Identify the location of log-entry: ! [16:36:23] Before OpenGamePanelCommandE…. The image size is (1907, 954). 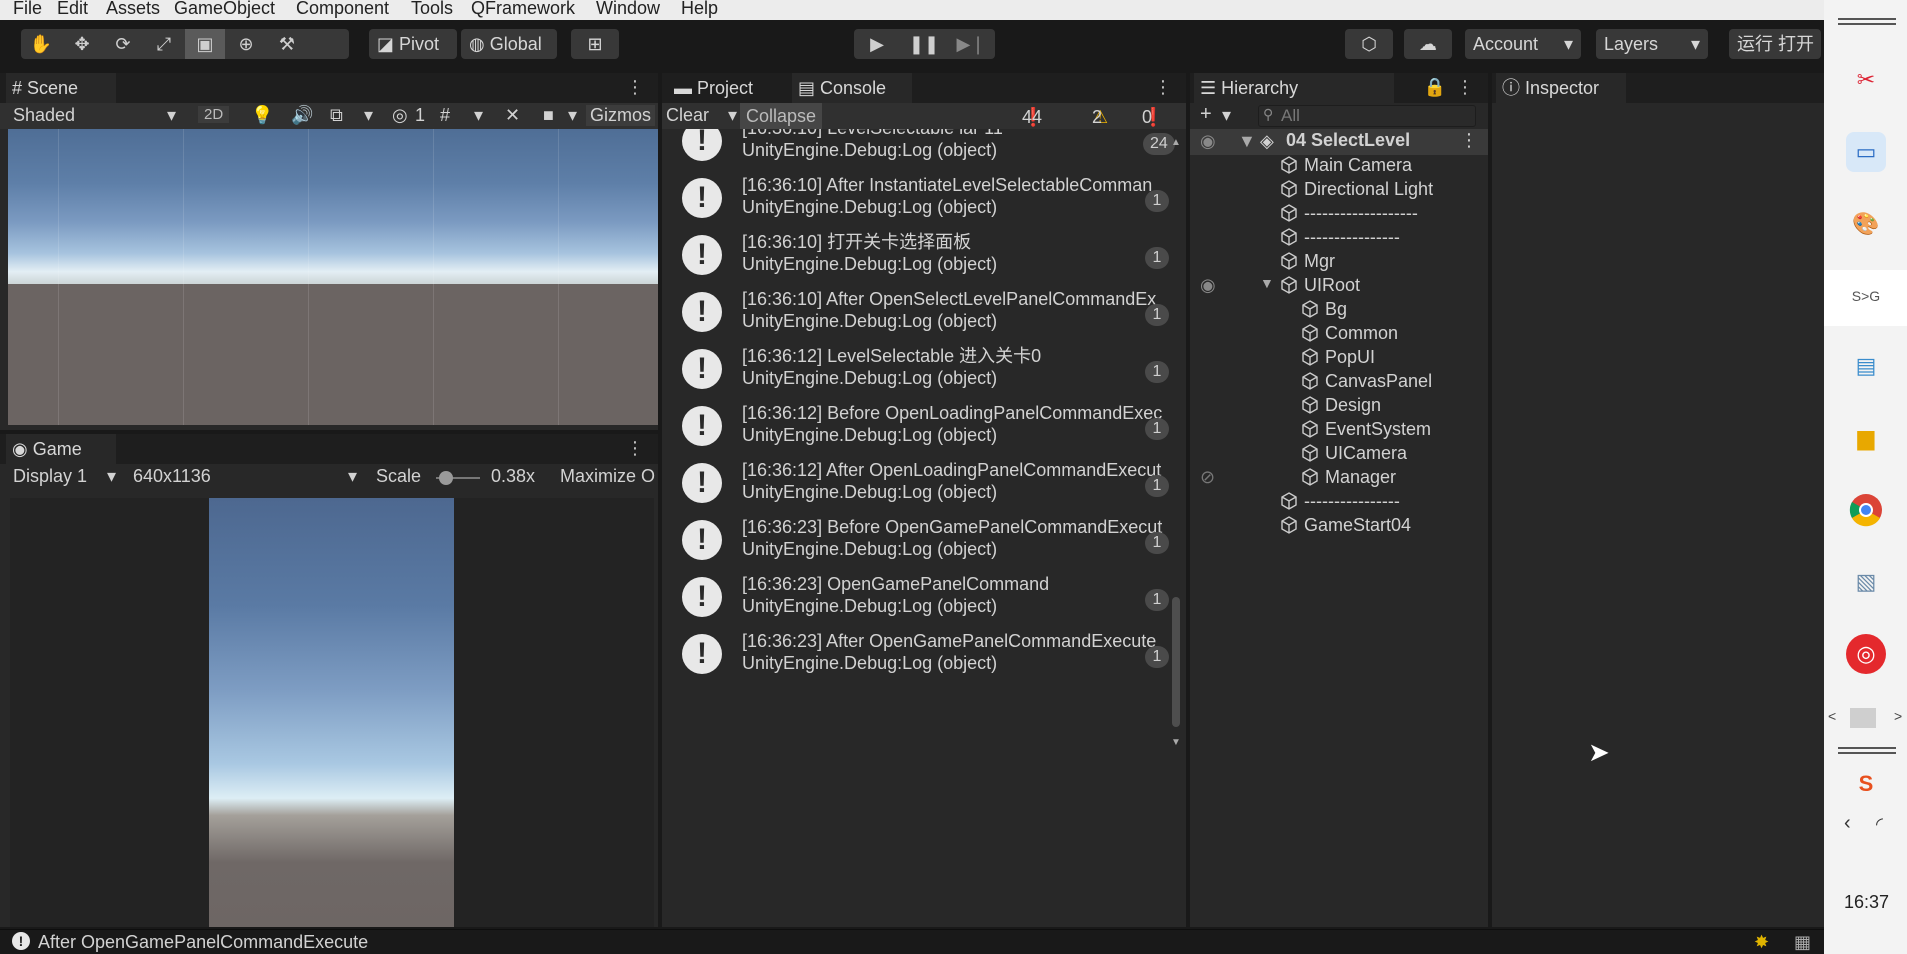
(928, 538).